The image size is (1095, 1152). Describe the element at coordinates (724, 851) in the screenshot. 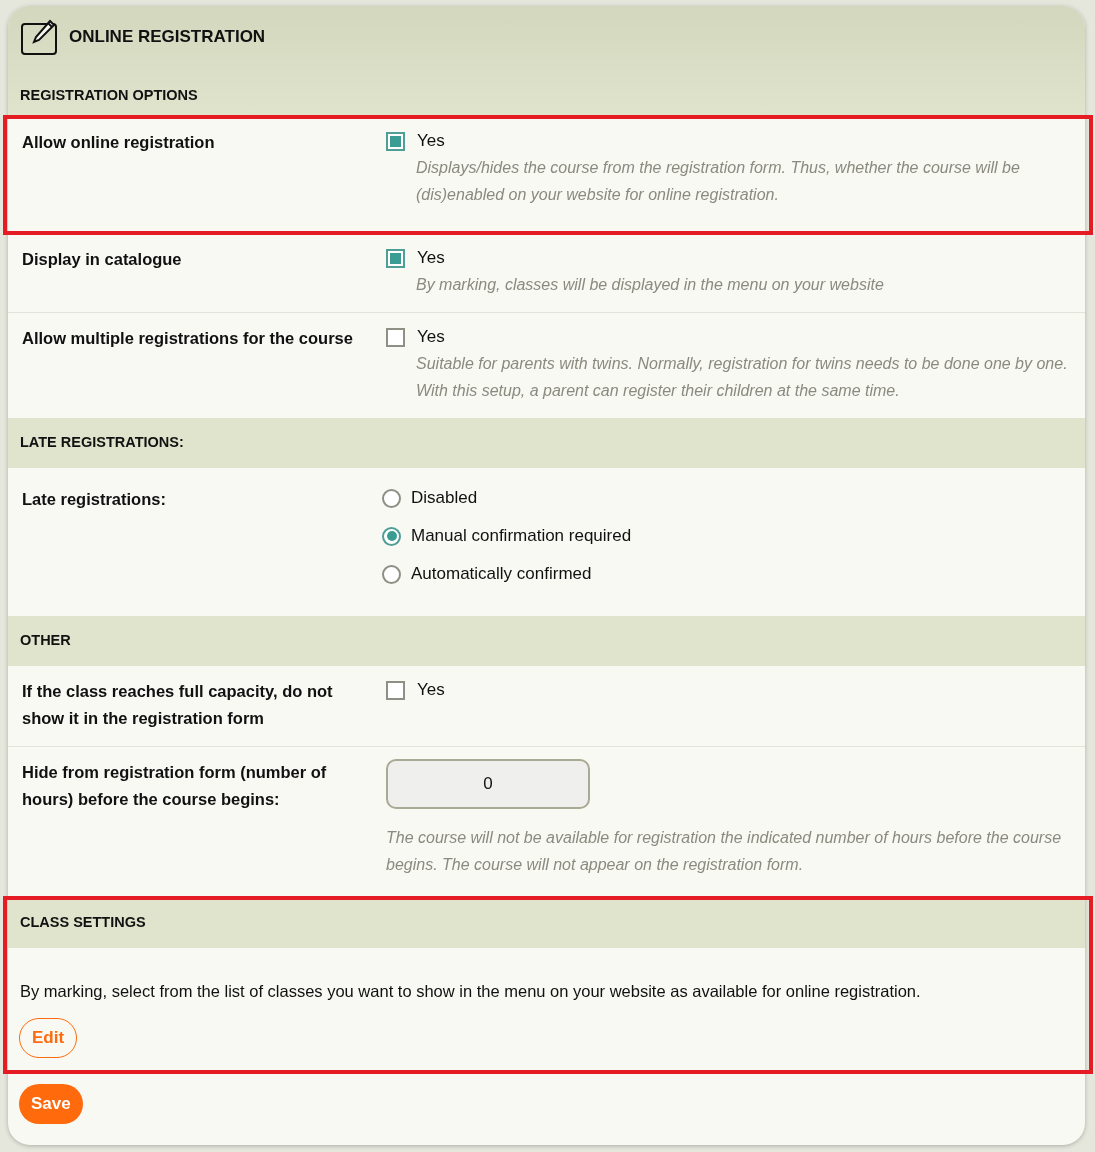

I see `help-text: The course will not be available for registration the indicated number of hours before the course begins. The course will not appear on the registration form.` at that location.